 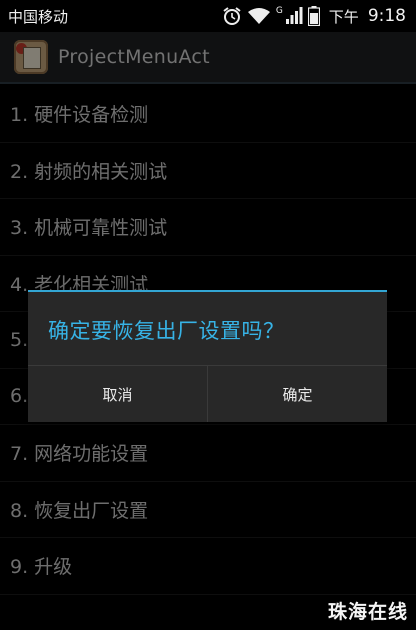 I want to click on wifi-icon, so click(x=258, y=16).